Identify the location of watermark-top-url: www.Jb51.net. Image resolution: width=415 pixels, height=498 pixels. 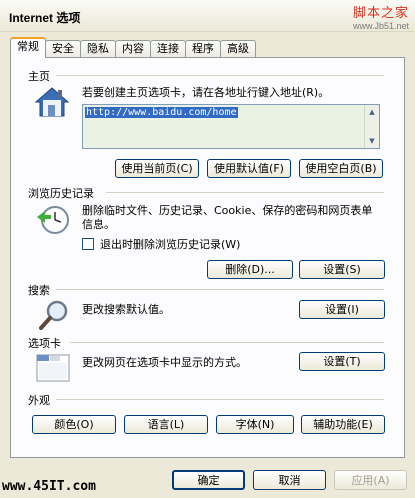
(380, 26).